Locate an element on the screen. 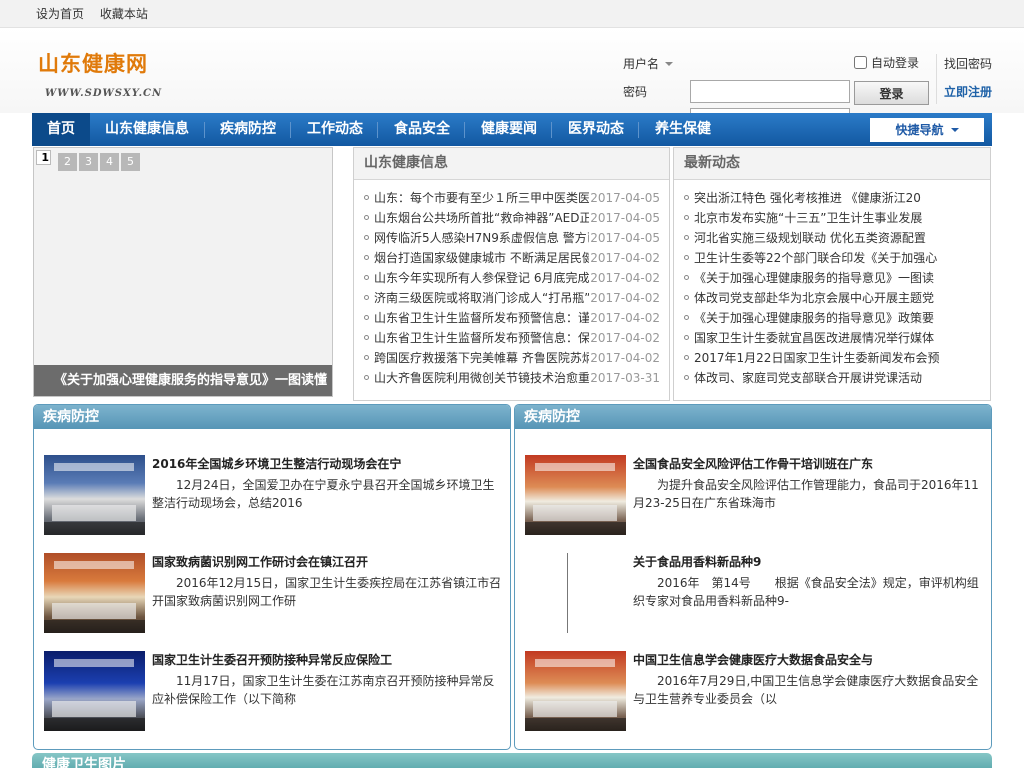 Image resolution: width=1024 pixels, height=768 pixels. image-slider: 1 2 3 4 5 《关于加强心理健康服务的指导意见》一图读懂 is located at coordinates (183, 272).